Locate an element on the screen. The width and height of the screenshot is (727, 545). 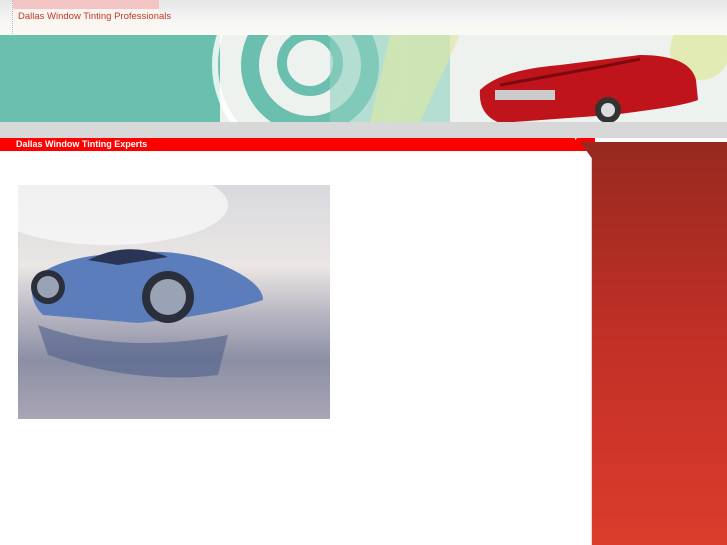
tagline-bar: Dallas Window Tinting Experts is located at coordinates (287, 144).